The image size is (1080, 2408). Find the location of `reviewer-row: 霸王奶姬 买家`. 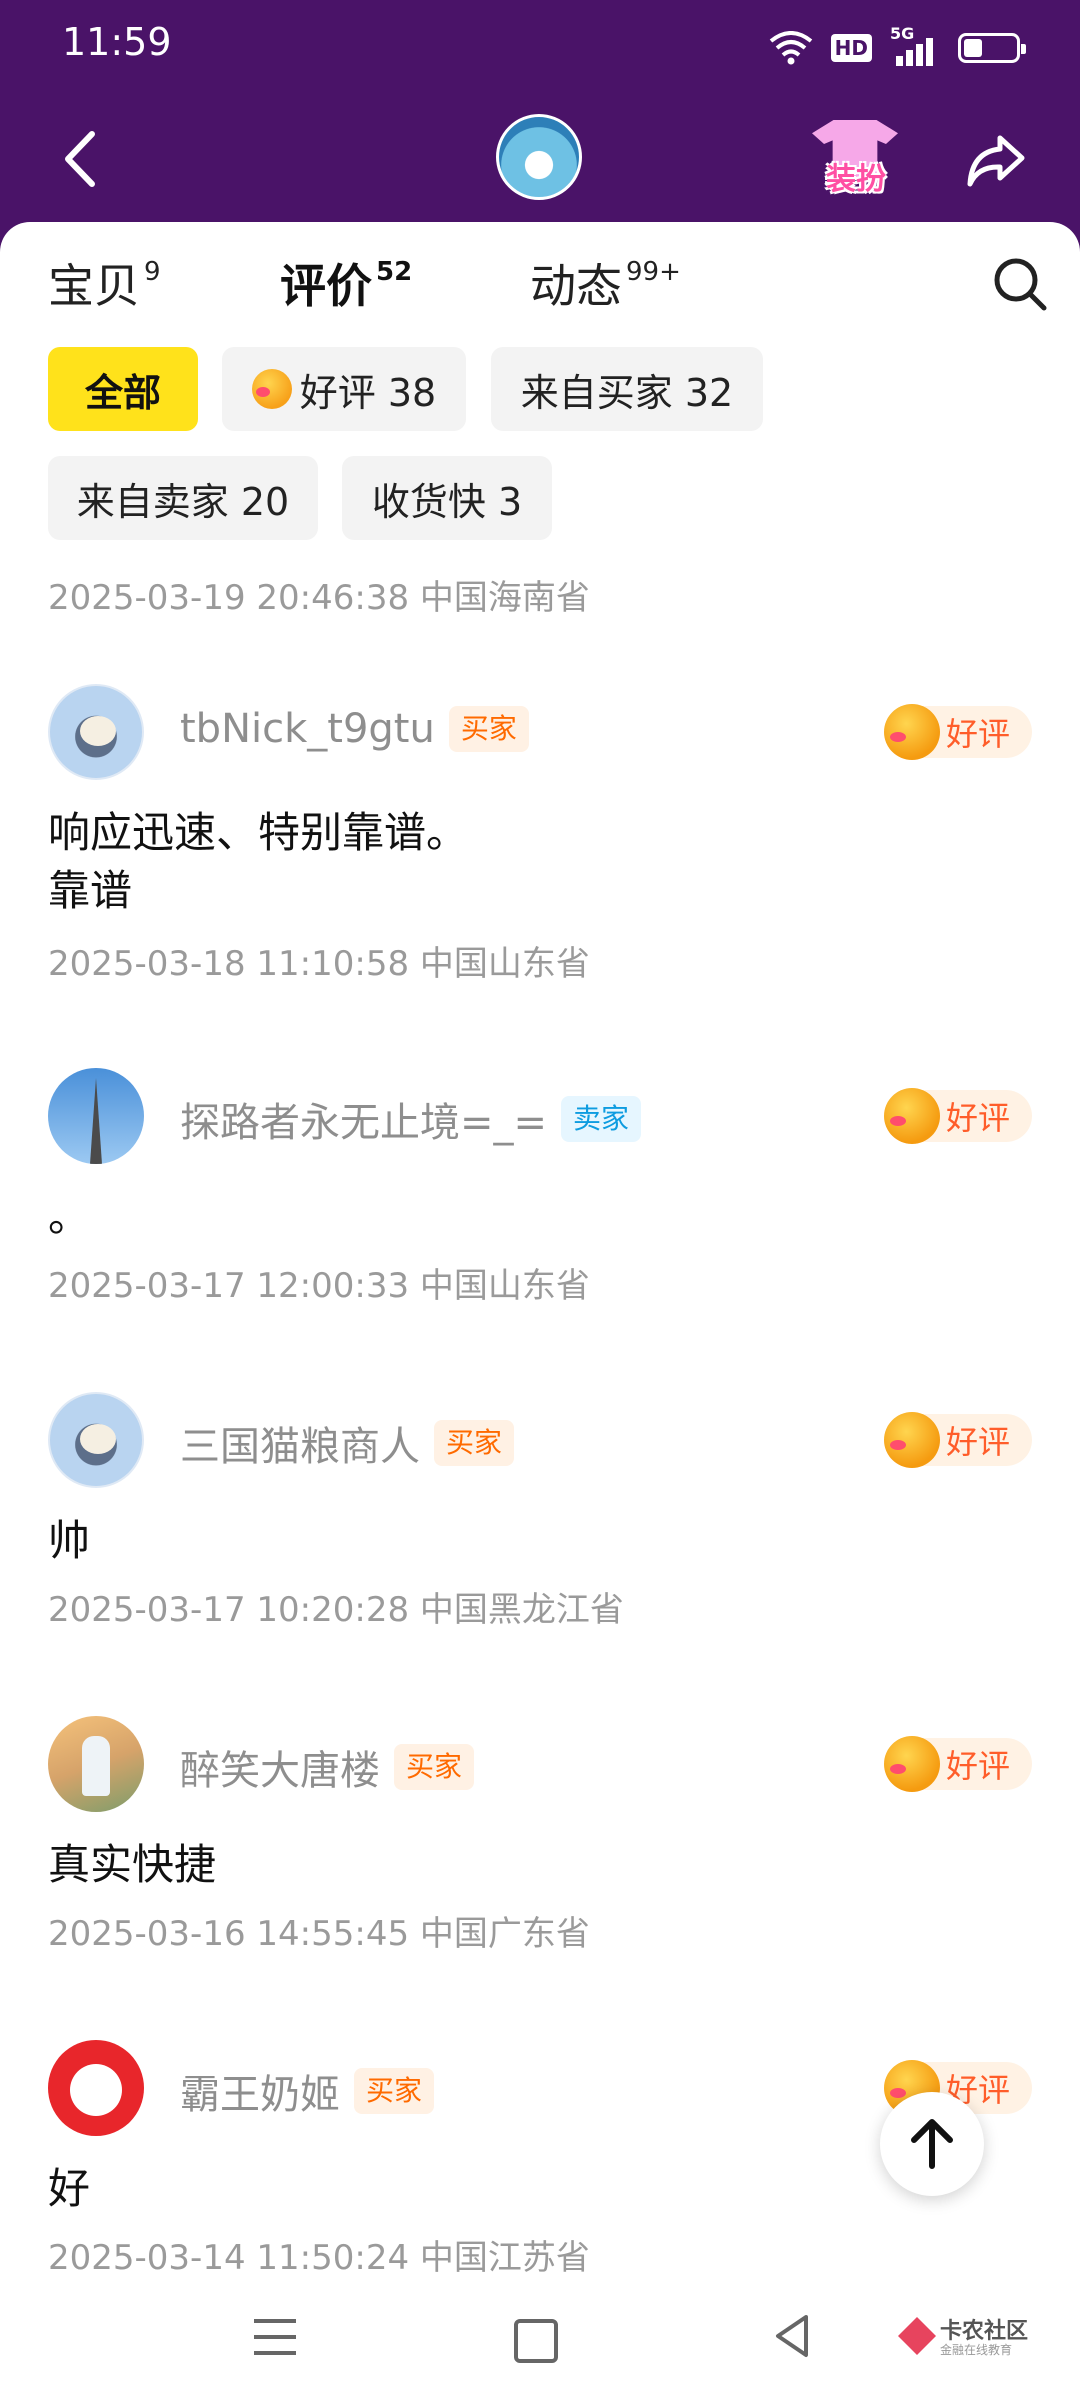

reviewer-row: 霸王奶姬 买家 is located at coordinates (307, 2091).